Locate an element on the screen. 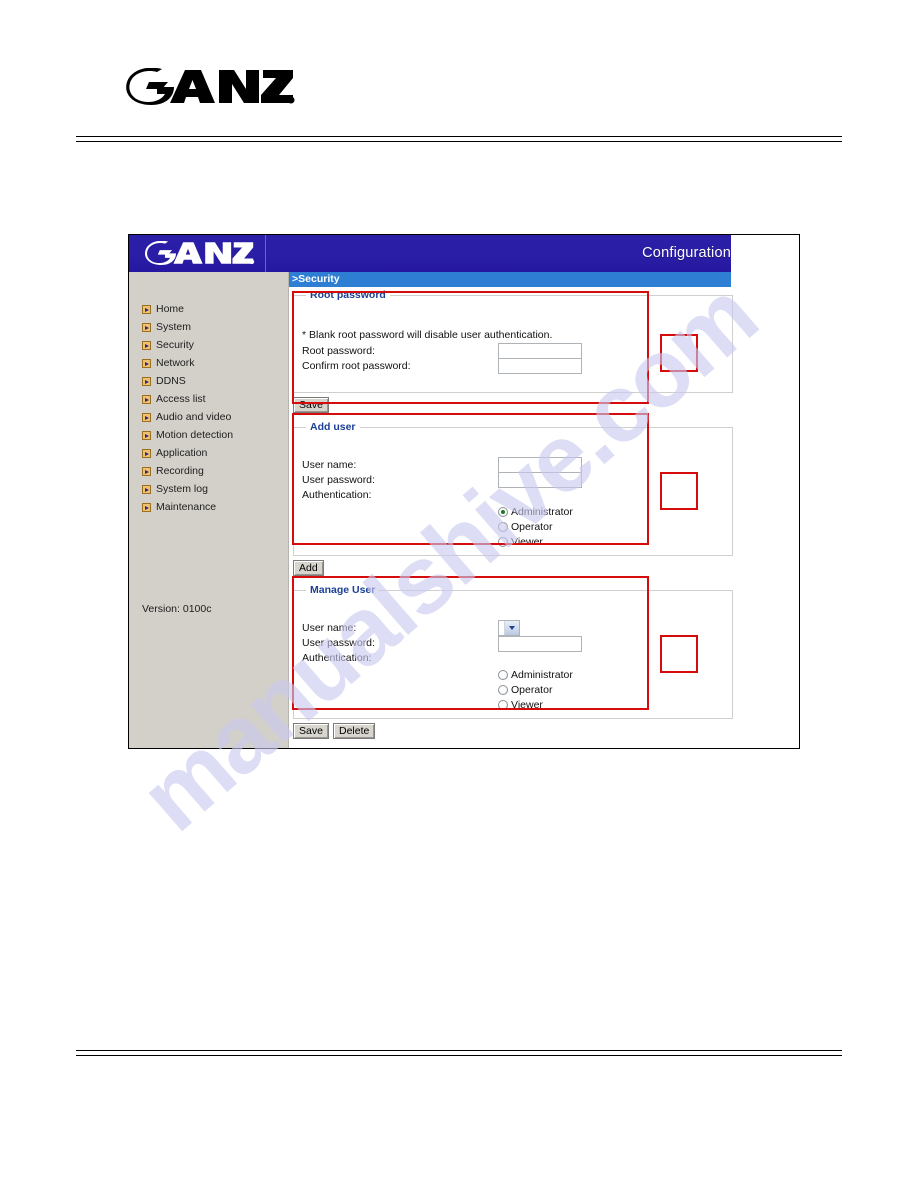 This screenshot has height=1188, width=918. add-user-password-input is located at coordinates (540, 480).